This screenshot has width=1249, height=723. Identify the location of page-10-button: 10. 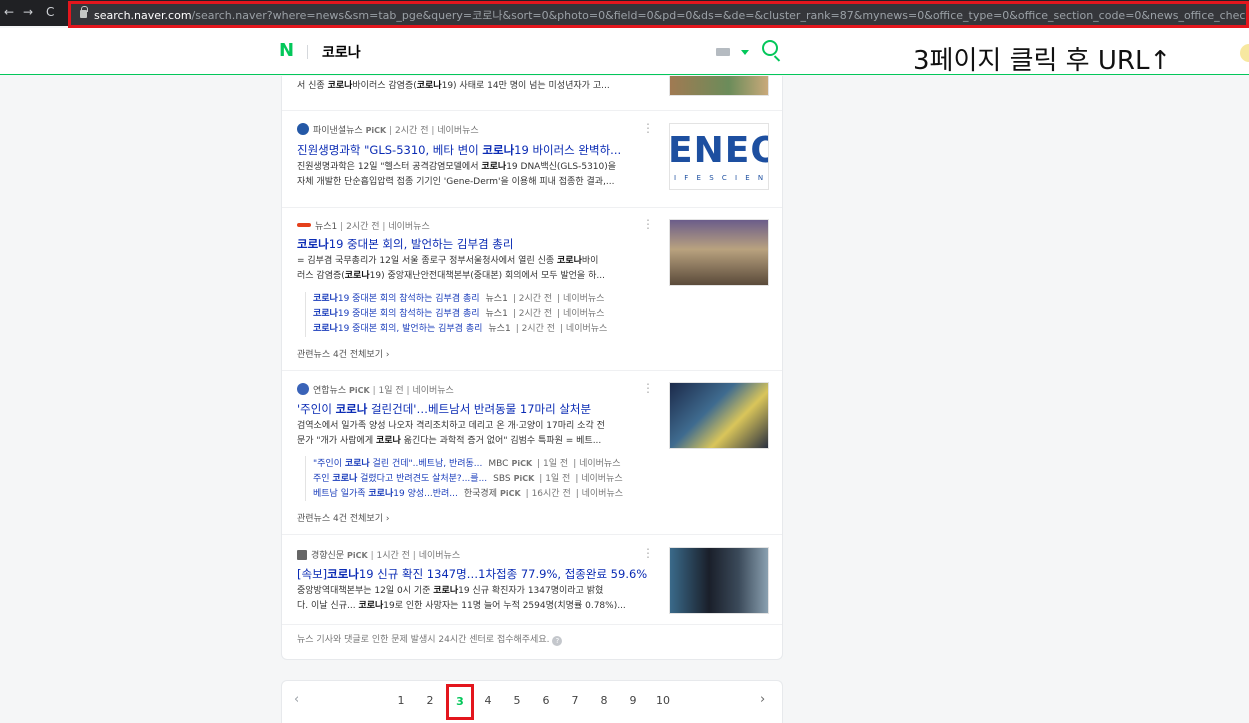
(663, 700).